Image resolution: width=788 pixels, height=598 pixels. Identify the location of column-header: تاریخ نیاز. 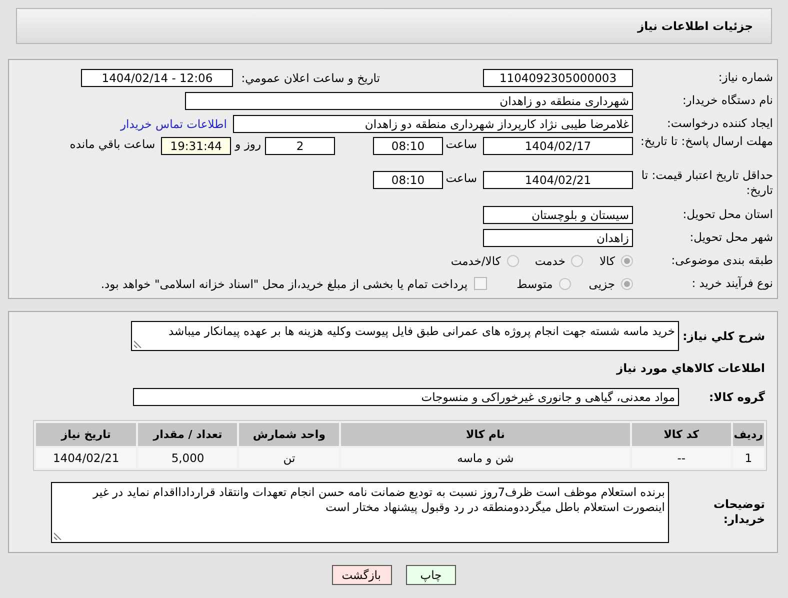
(86, 434).